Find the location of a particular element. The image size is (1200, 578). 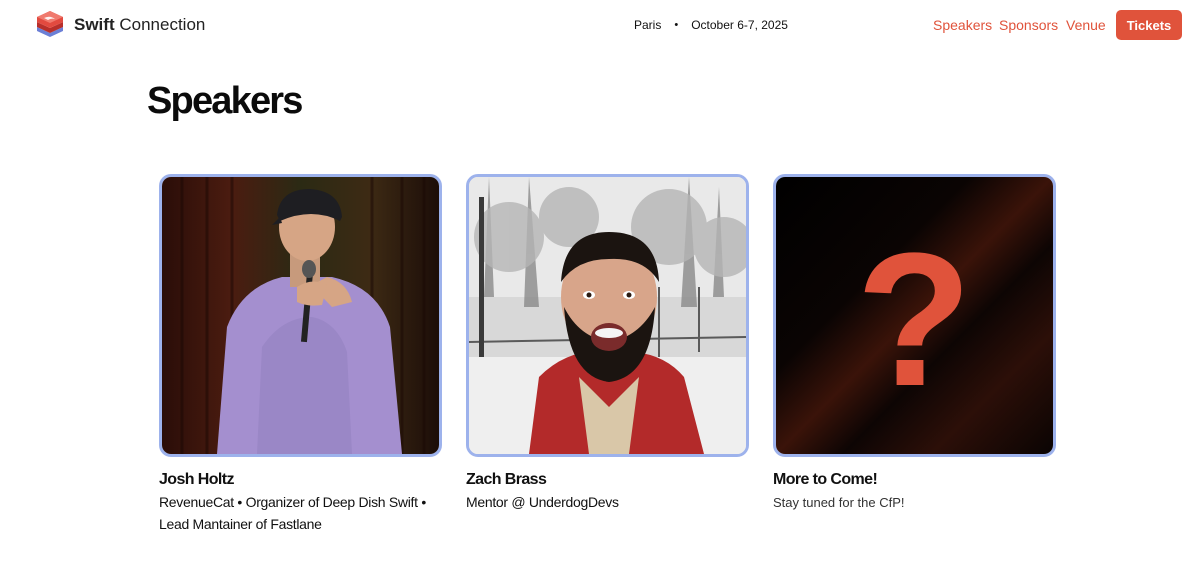

swift-connection-logo-icon is located at coordinates (50, 25).